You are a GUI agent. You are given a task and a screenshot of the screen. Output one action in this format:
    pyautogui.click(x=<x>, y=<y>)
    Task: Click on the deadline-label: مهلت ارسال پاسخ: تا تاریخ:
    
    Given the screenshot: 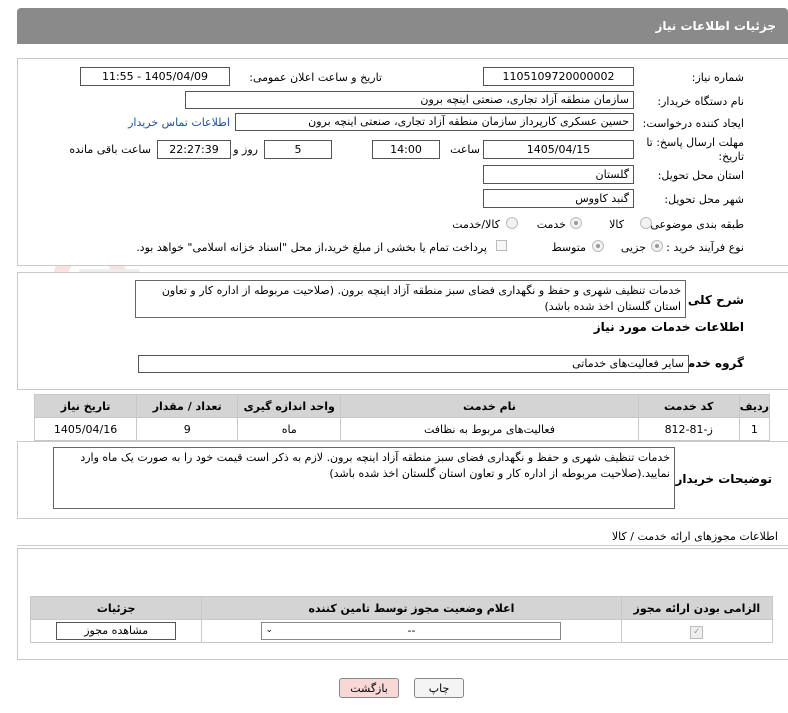 What is the action you would take?
    pyautogui.click(x=695, y=149)
    